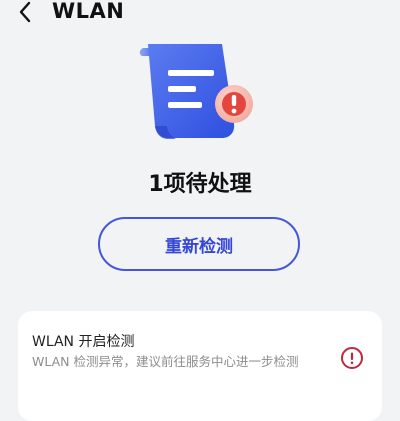  I want to click on back-button, so click(25, 12).